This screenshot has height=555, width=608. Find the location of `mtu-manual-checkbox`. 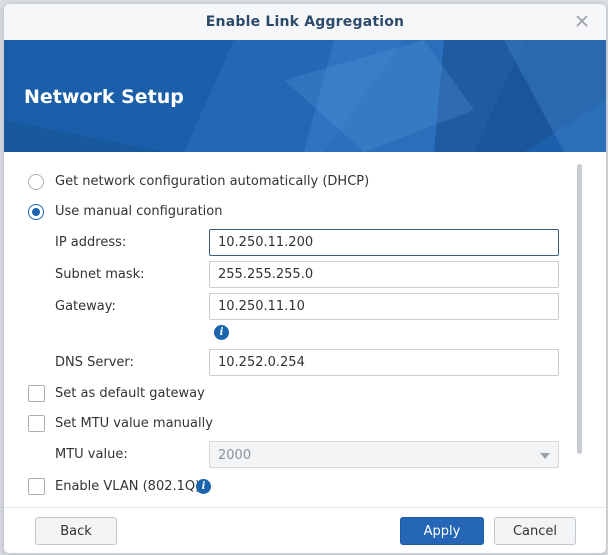

mtu-manual-checkbox is located at coordinates (36, 423).